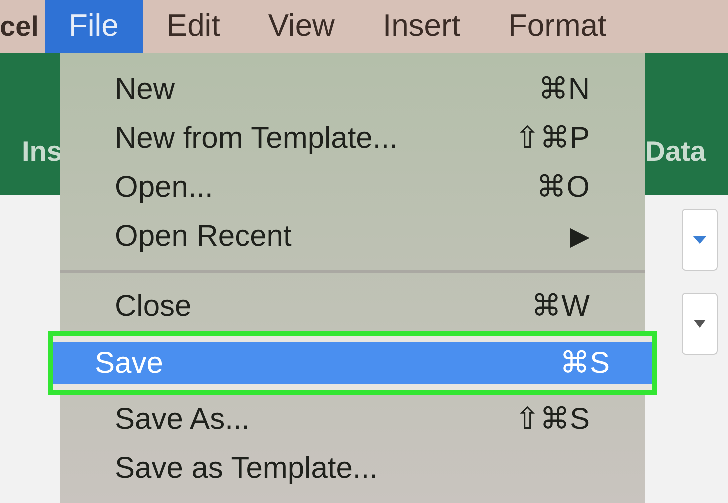 The width and height of the screenshot is (728, 503). What do you see at coordinates (352, 419) in the screenshot?
I see `menu-item: Save As... ⇧⌘S` at bounding box center [352, 419].